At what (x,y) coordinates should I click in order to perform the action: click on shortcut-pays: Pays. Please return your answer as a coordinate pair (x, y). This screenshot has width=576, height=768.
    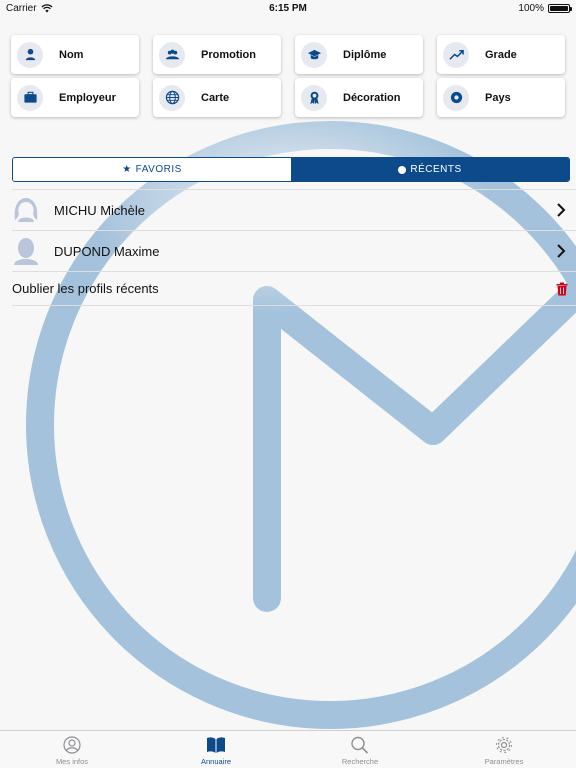
    Looking at the image, I should click on (501, 97).